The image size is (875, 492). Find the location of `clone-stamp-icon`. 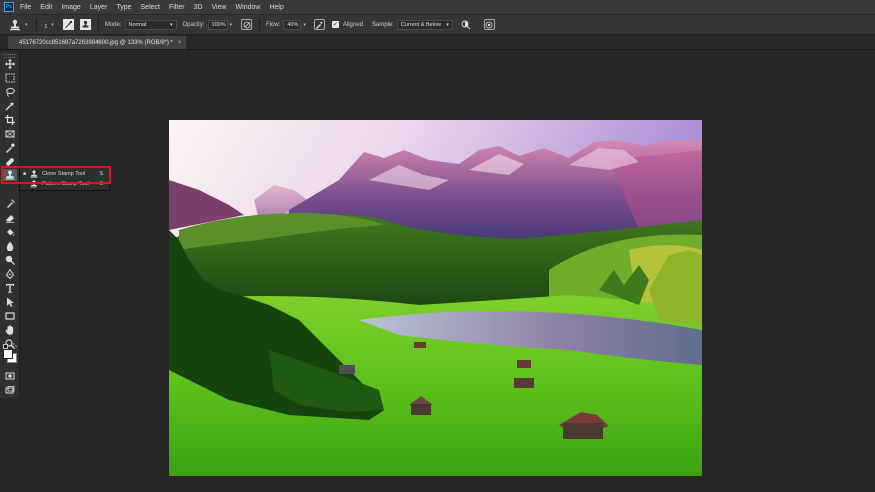

clone-stamp-icon is located at coordinates (15, 24).